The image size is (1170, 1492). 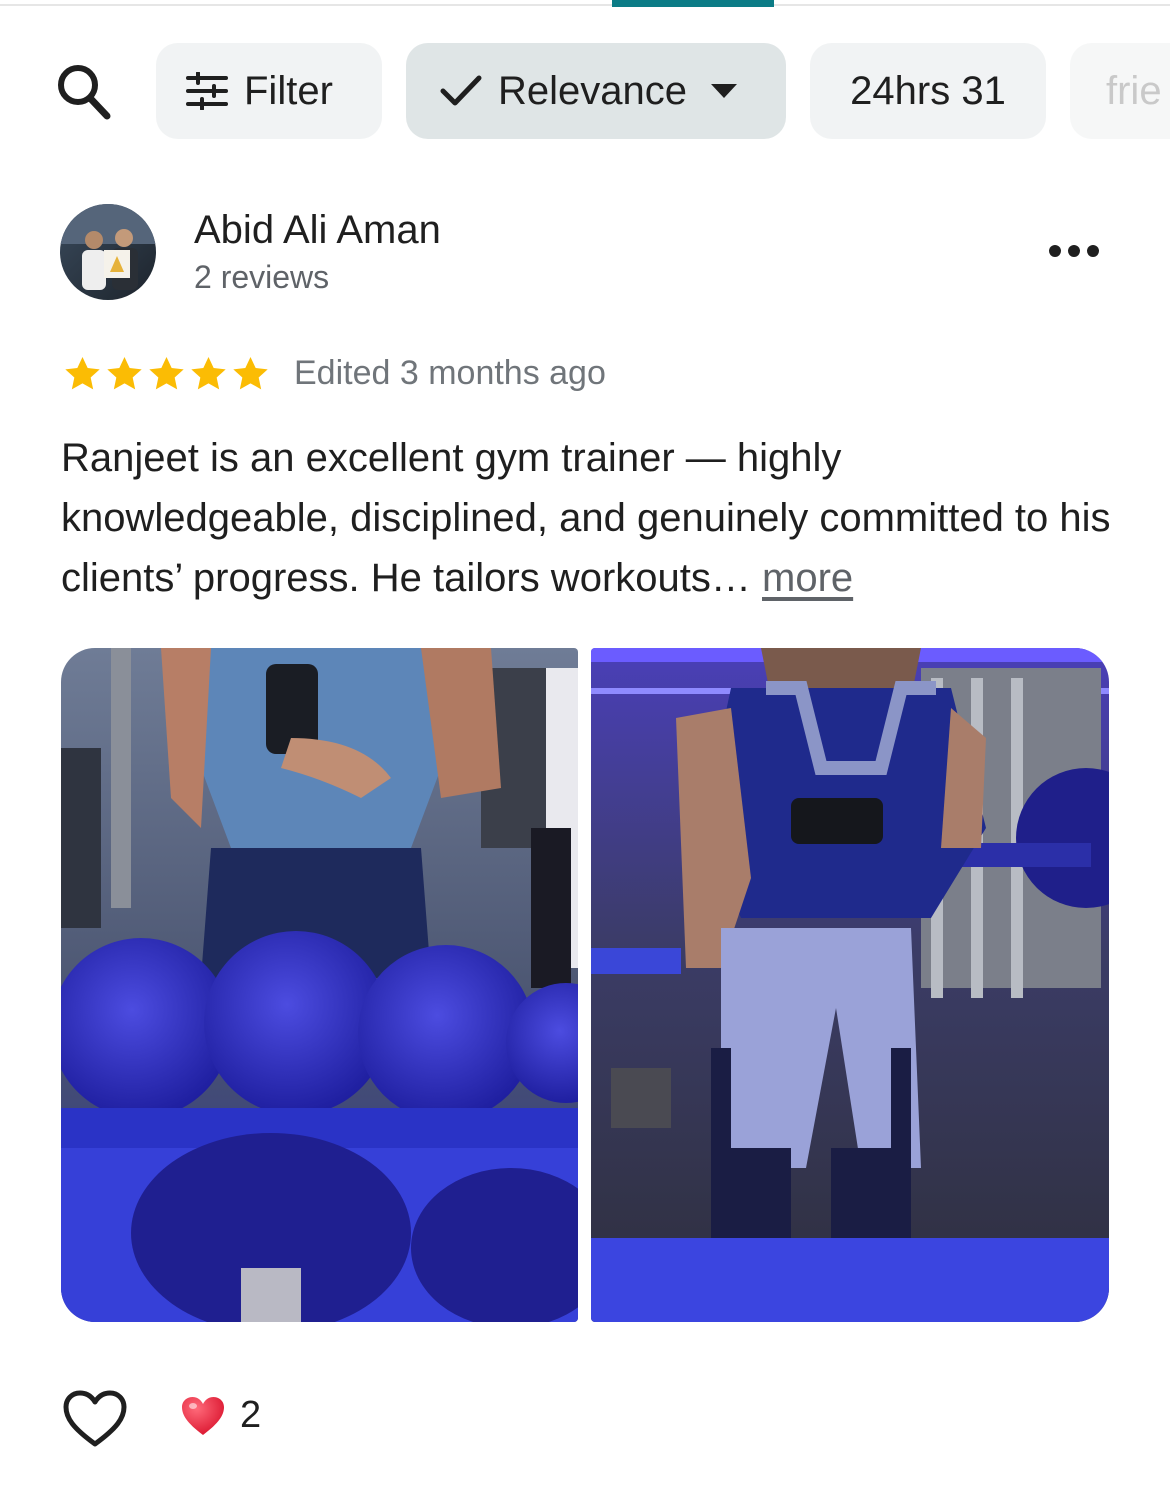 I want to click on sliders-icon, so click(x=207, y=91).